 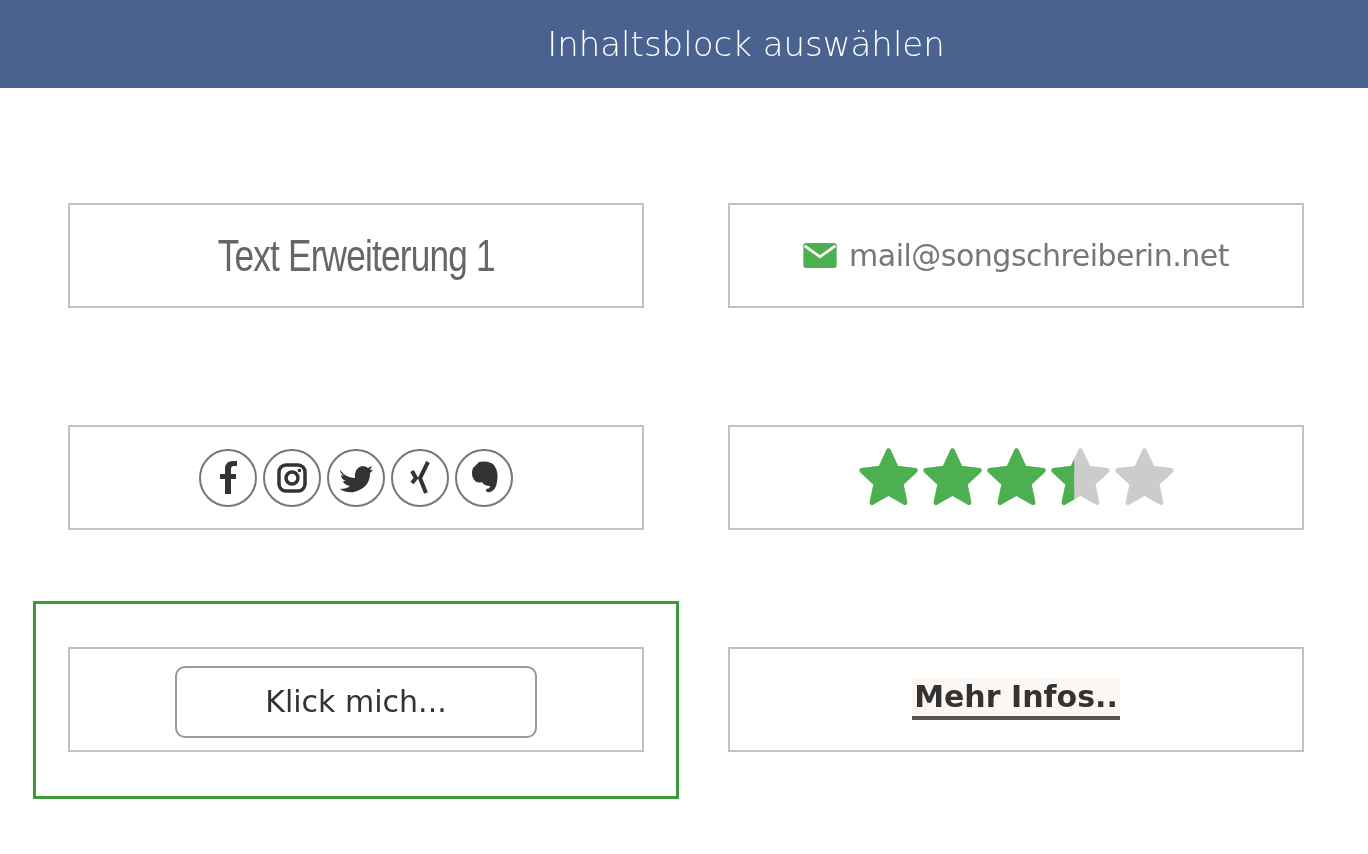 I want to click on block-frame: Text Erweiterung 1, so click(x=356, y=256).